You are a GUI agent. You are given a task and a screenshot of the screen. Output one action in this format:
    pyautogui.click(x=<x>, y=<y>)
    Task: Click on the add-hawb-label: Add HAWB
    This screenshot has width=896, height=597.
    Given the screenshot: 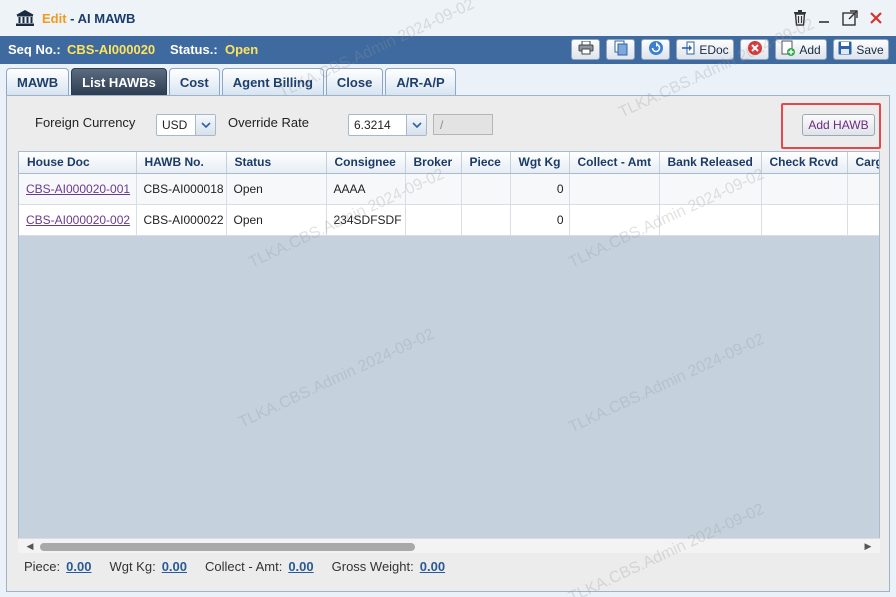 What is the action you would take?
    pyautogui.click(x=838, y=125)
    